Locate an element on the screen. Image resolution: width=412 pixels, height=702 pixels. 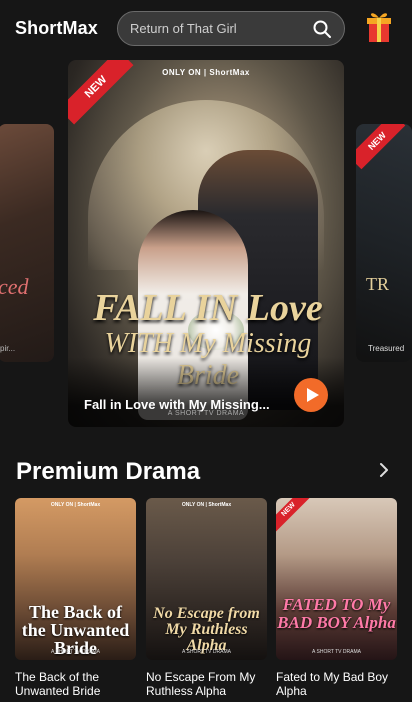
only-on-label: ONLY ON | ShortMax is located at coordinates (206, 72).